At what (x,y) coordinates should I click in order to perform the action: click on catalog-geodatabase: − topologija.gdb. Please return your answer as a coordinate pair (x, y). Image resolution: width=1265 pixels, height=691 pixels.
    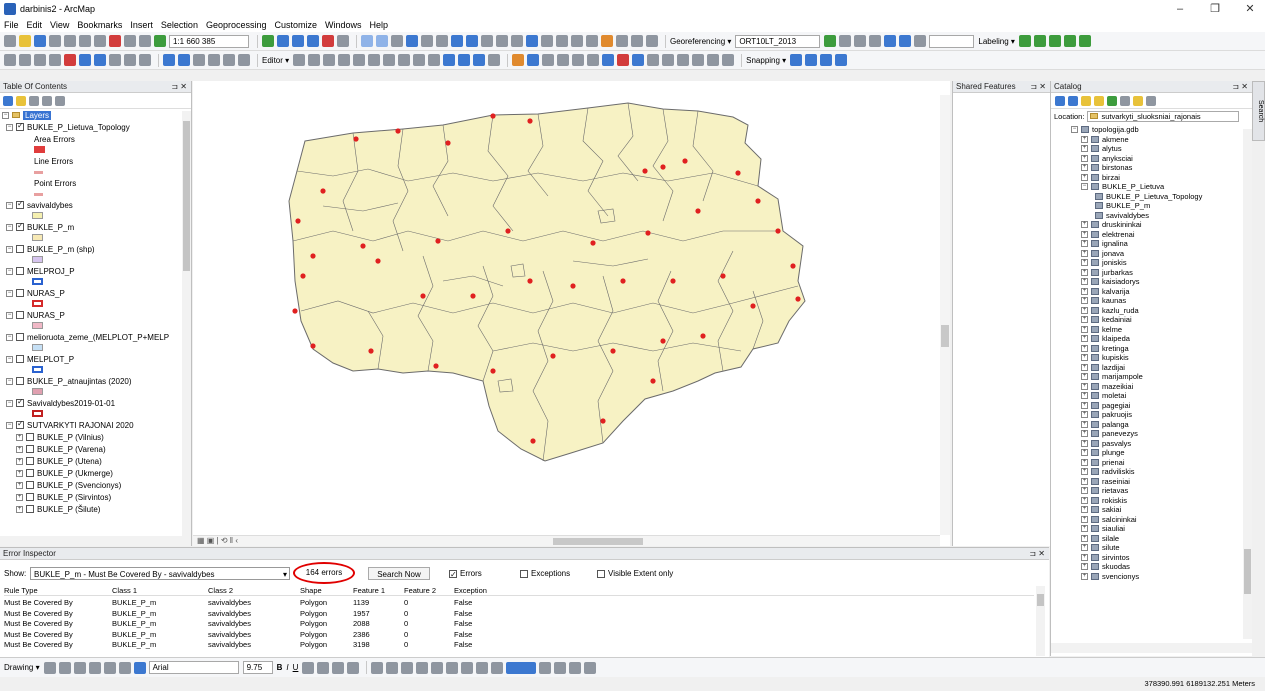
    Looking at the image, I should click on (1105, 129).